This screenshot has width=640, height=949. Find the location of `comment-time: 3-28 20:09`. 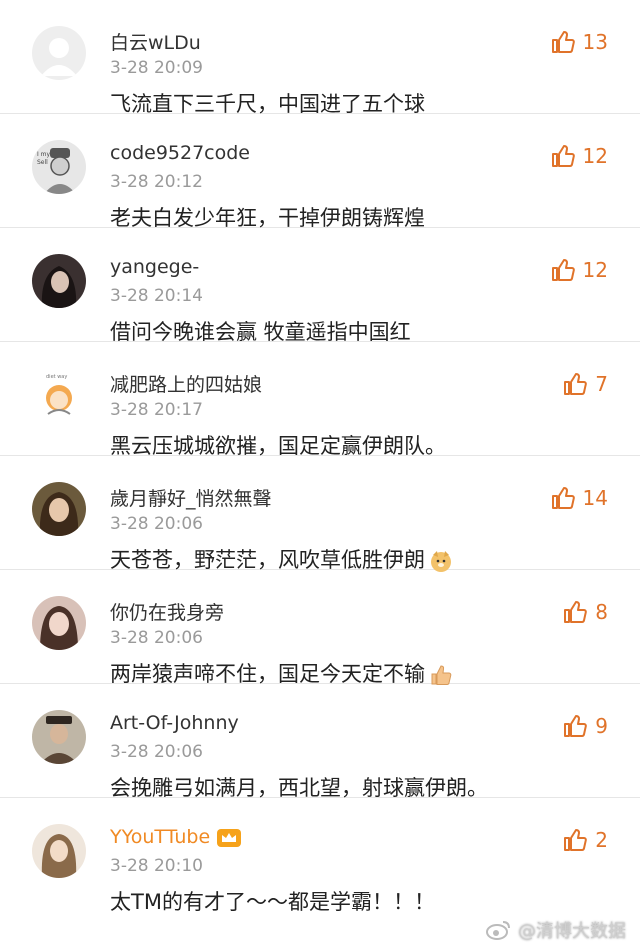

comment-time: 3-28 20:09 is located at coordinates (156, 68).